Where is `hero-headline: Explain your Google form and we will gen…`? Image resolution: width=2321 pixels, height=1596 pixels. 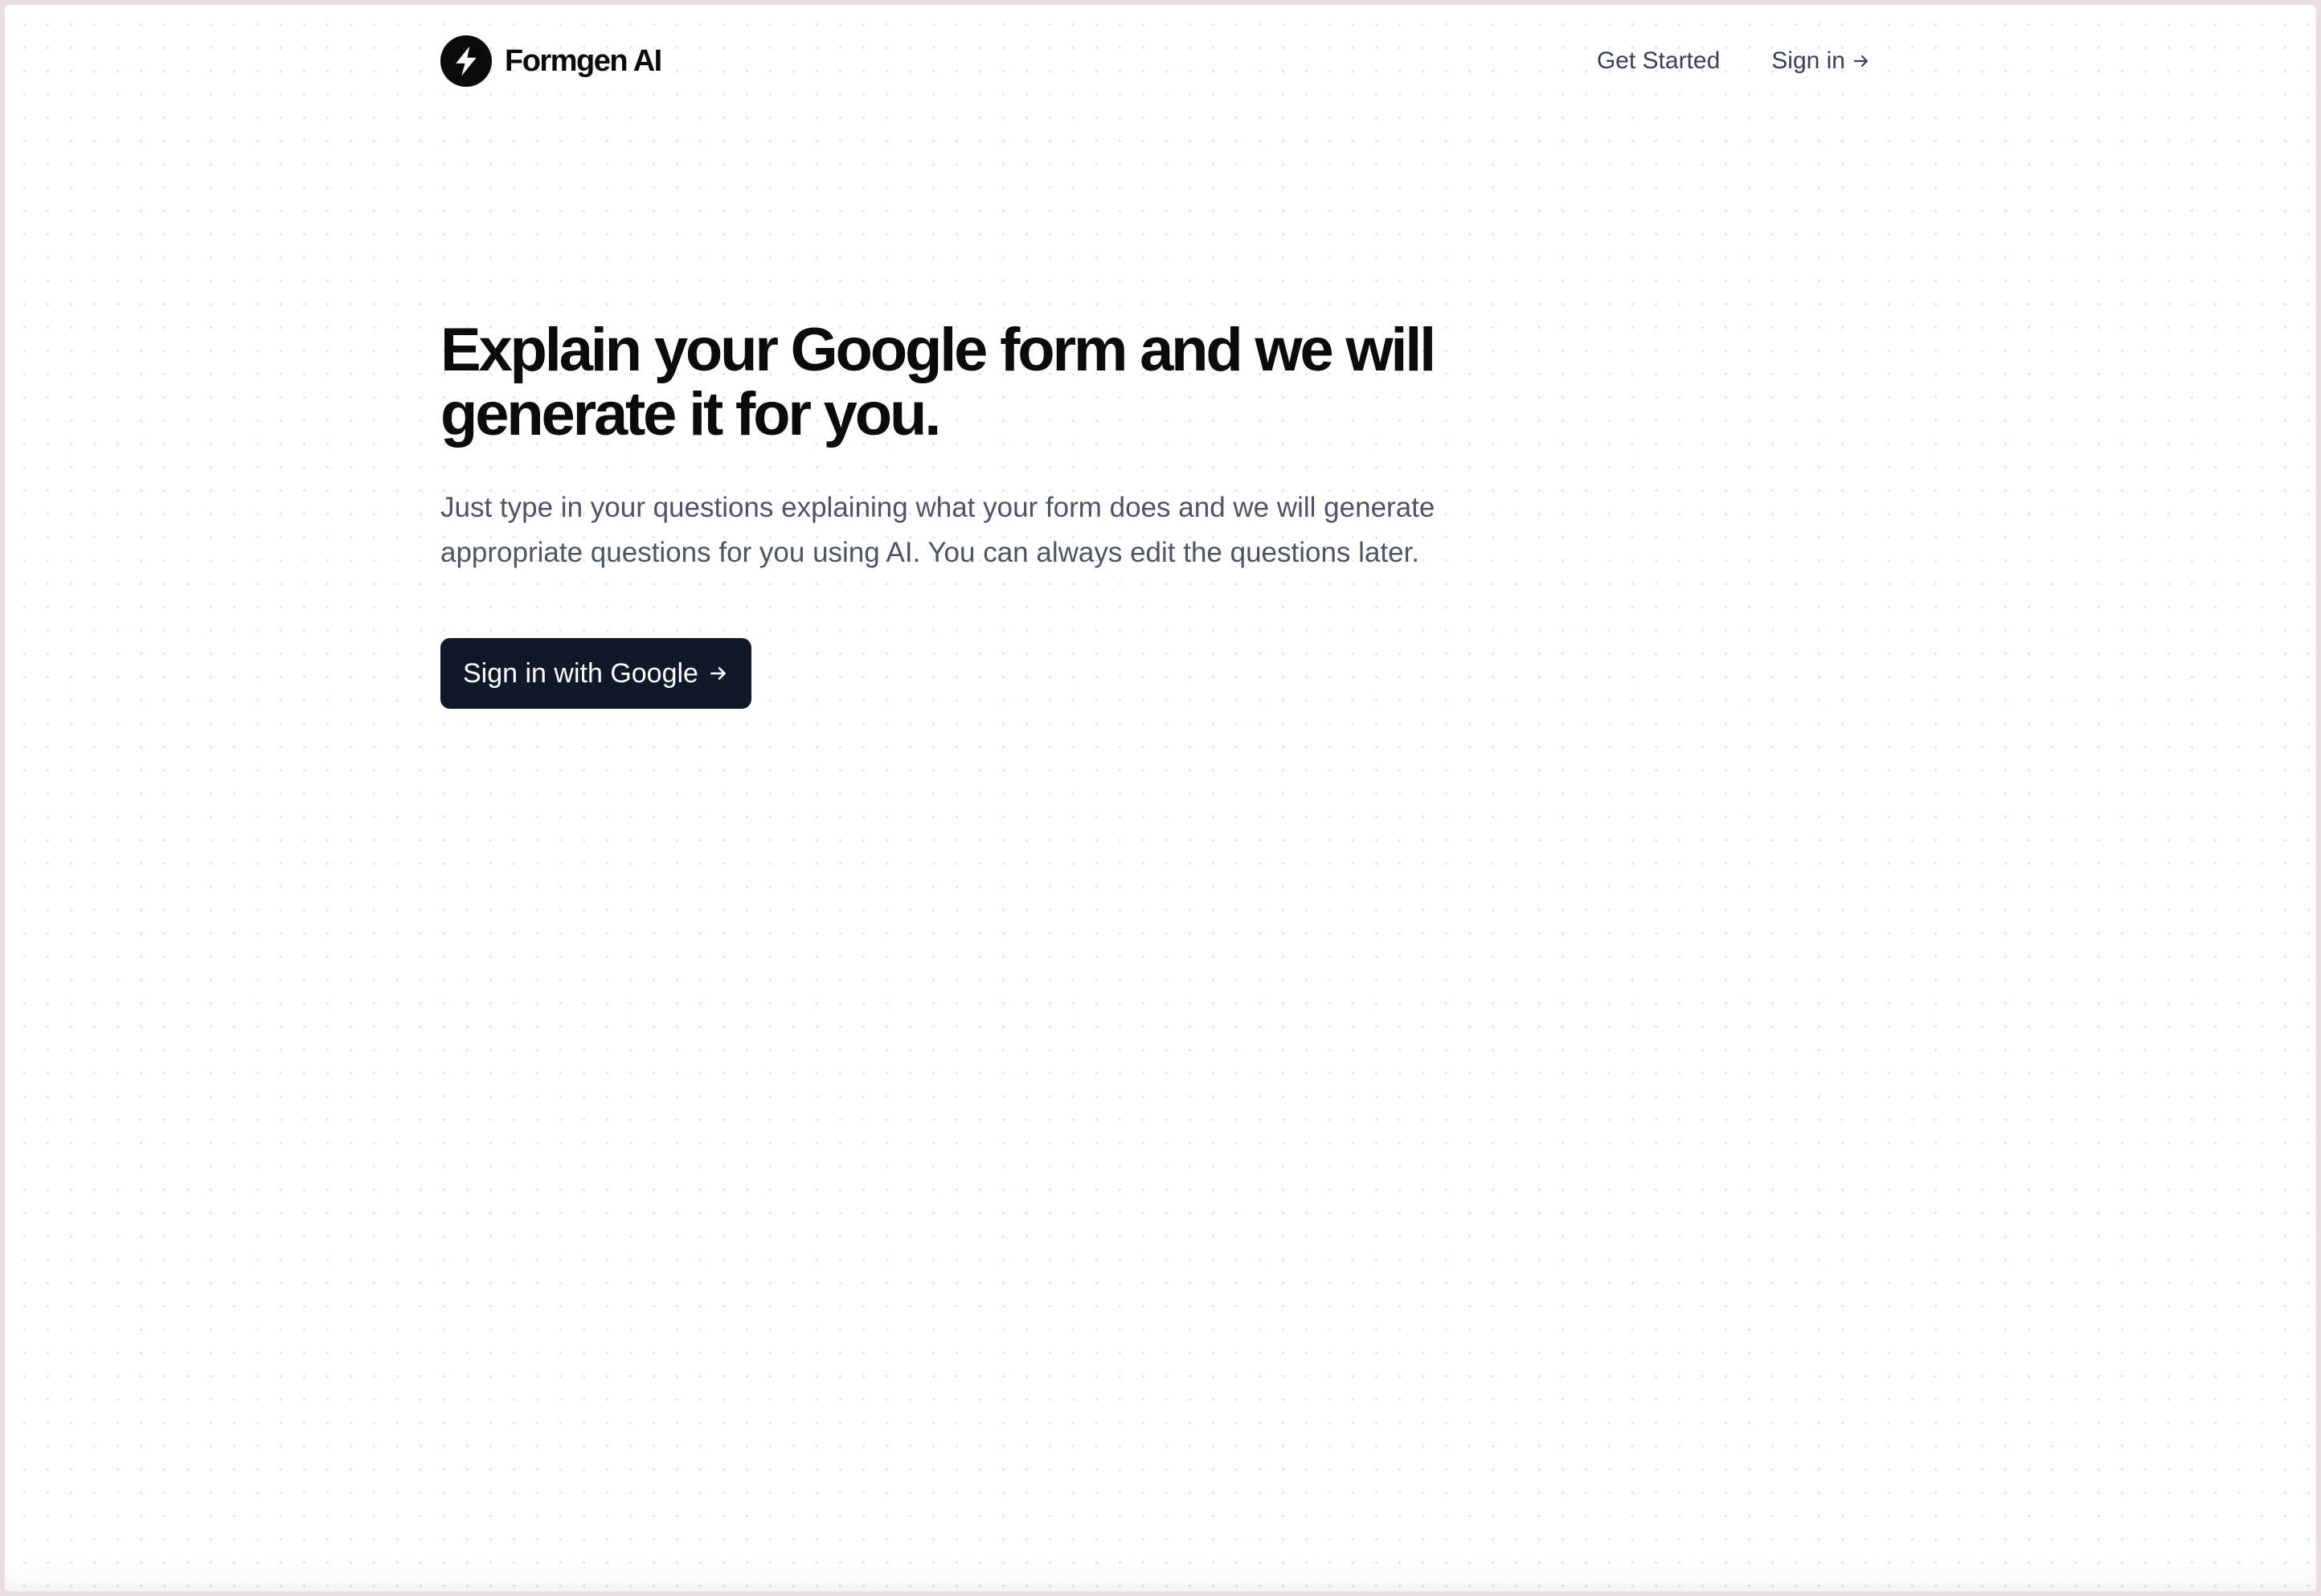
hero-headline: Explain your Google form and we will gen… is located at coordinates (1003, 382).